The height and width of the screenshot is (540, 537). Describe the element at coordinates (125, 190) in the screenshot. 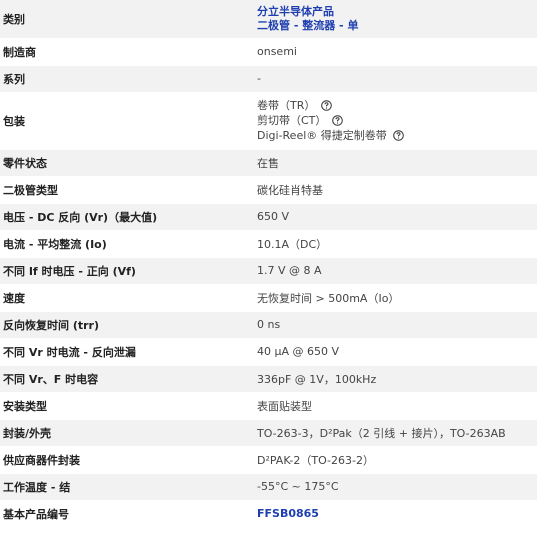

I see `row-label: 二极管类型` at that location.